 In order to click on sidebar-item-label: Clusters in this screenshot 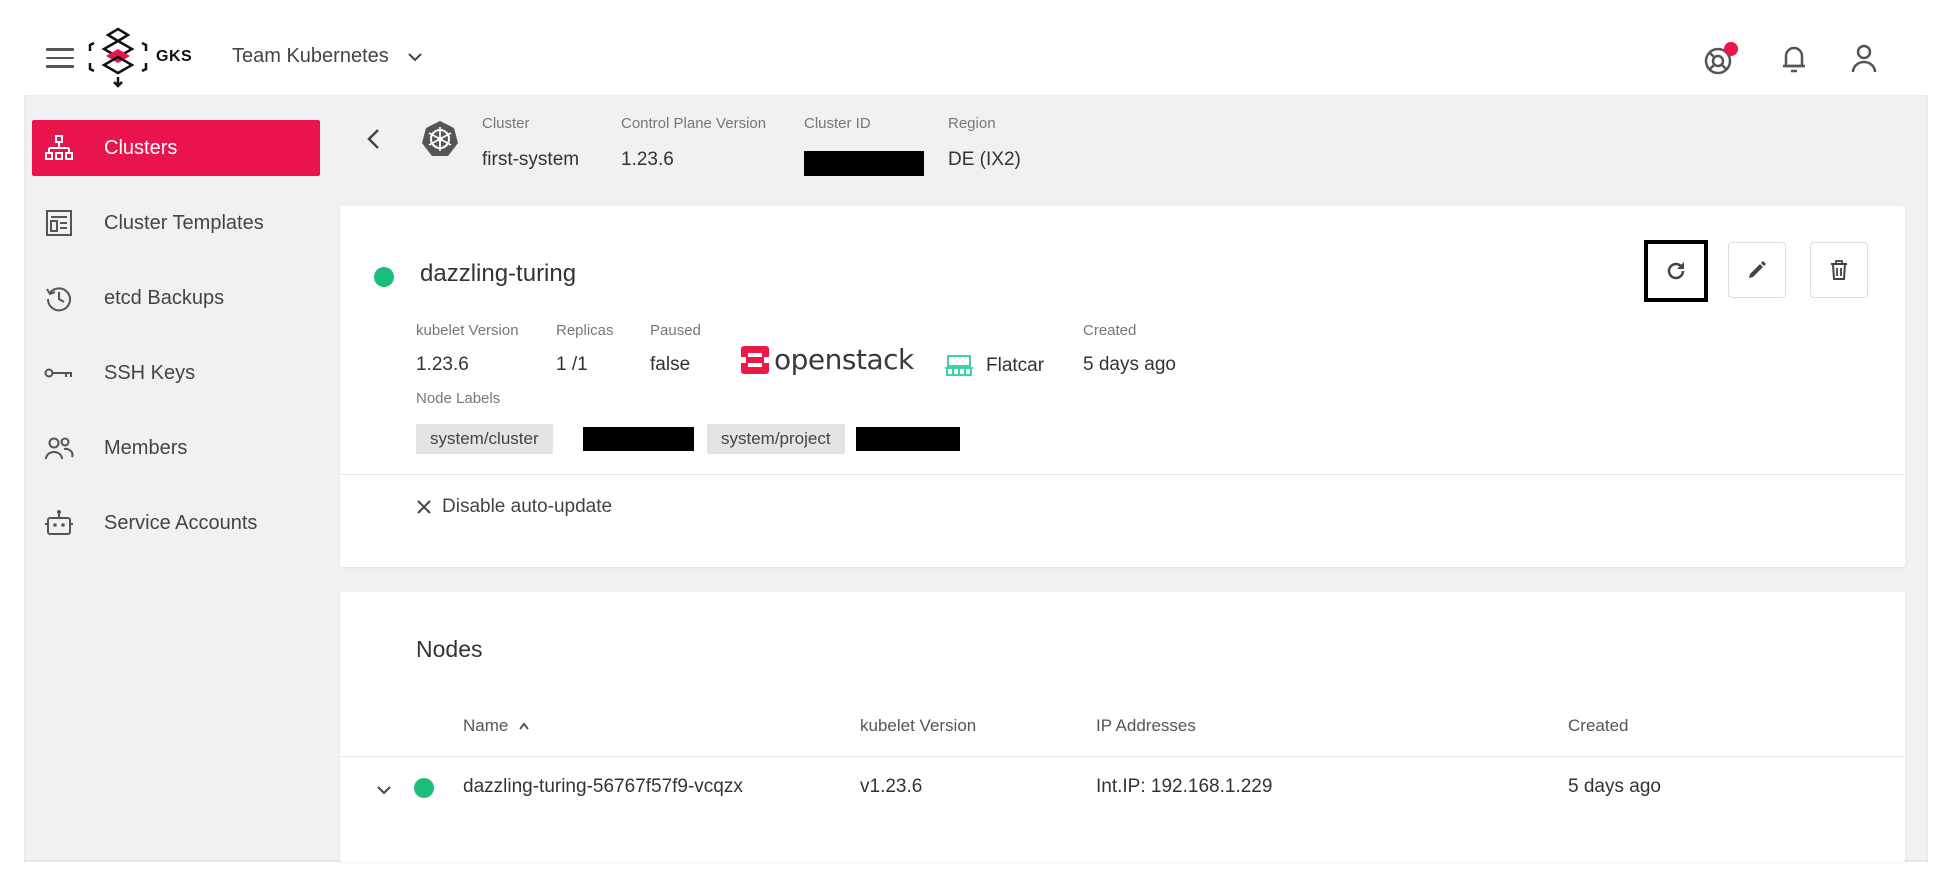, I will do `click(141, 147)`.